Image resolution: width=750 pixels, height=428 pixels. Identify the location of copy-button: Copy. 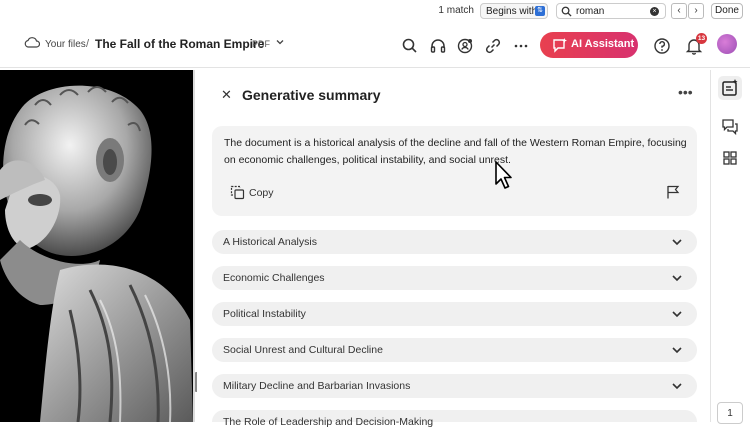
(261, 193).